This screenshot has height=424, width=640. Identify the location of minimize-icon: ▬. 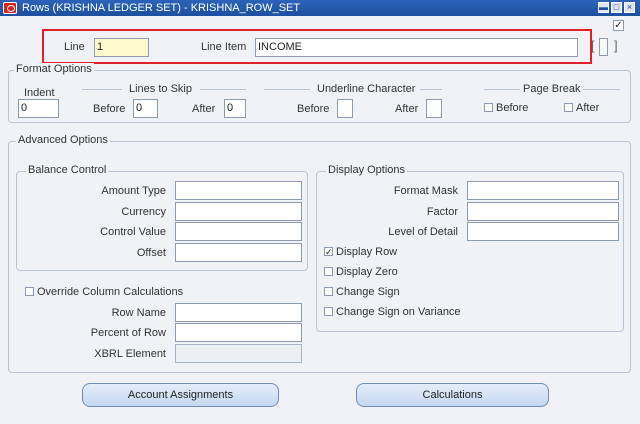
(603, 7).